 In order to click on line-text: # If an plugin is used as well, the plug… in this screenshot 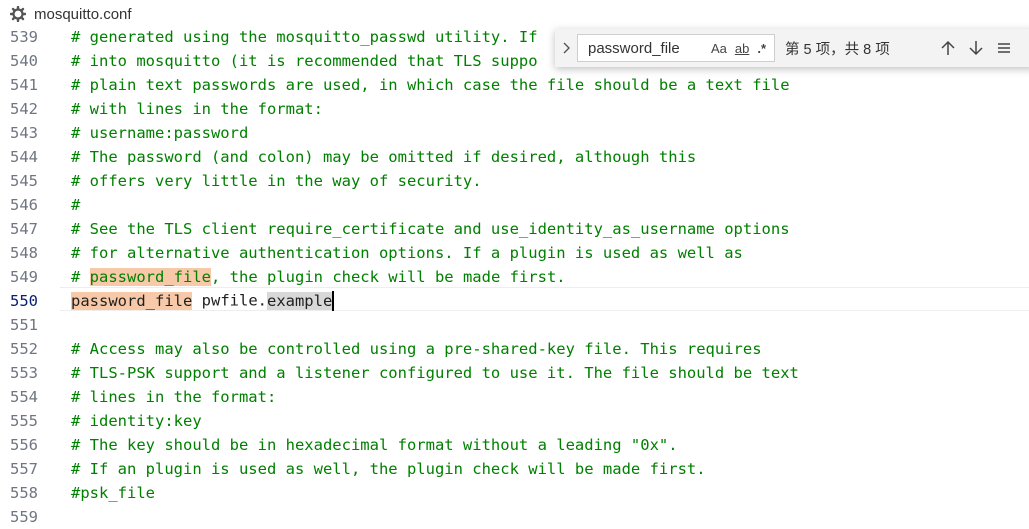, I will do `click(388, 469)`.